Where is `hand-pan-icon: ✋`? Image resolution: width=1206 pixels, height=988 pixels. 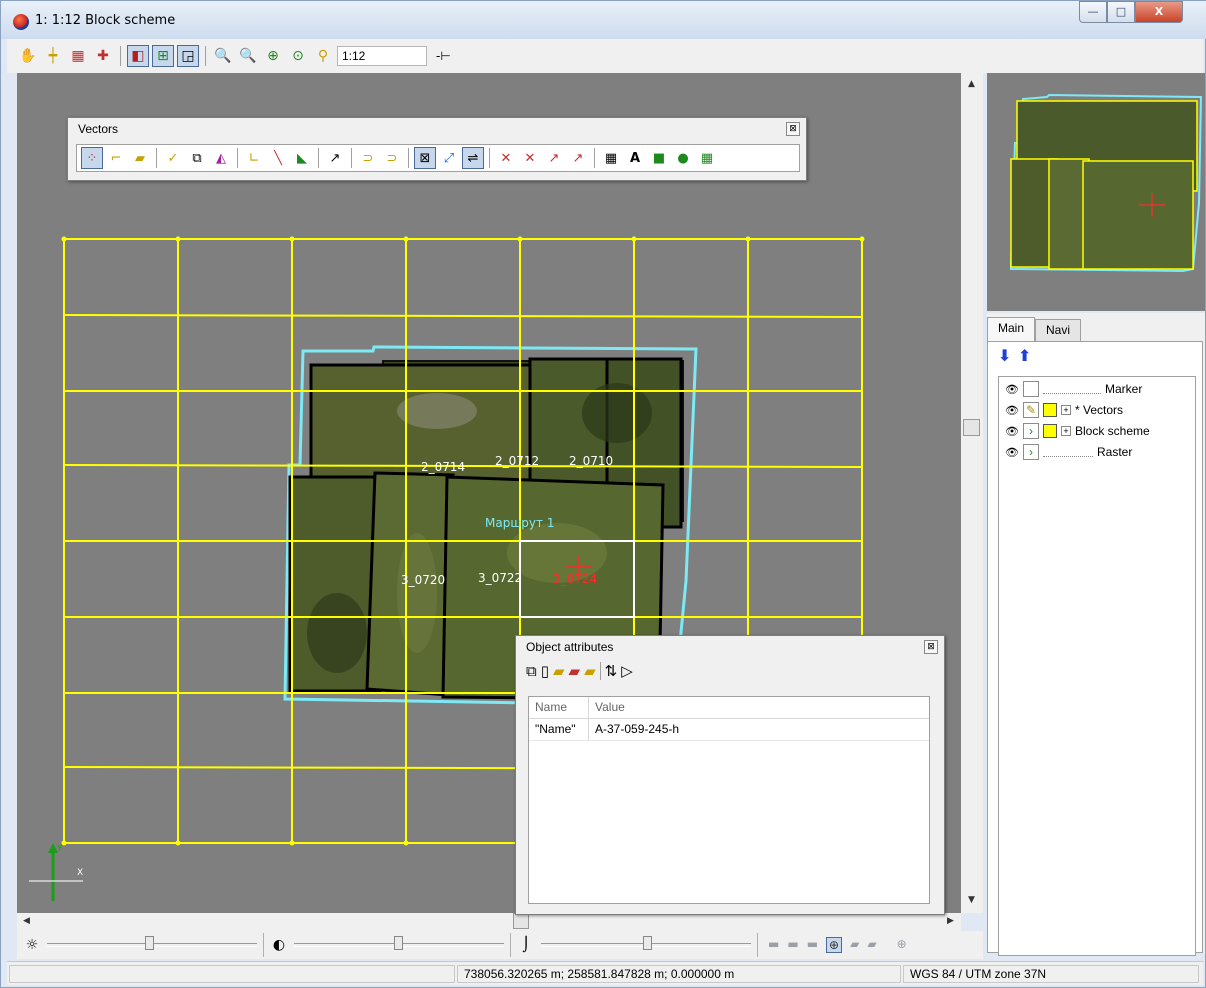
hand-pan-icon: ✋ is located at coordinates (28, 56).